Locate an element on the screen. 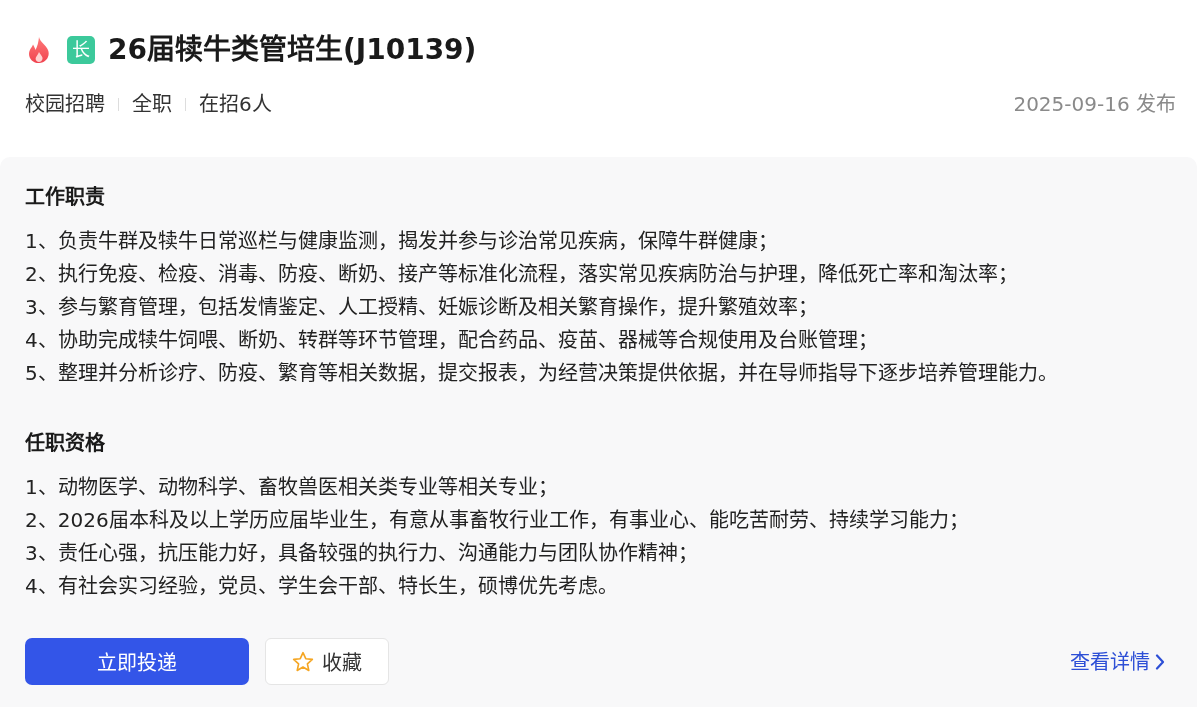 The width and height of the screenshot is (1197, 707). requirement-text: 4、有社会实习经验，党员、学生会干部、特长生，硕博优先考虑。 is located at coordinates (322, 586).